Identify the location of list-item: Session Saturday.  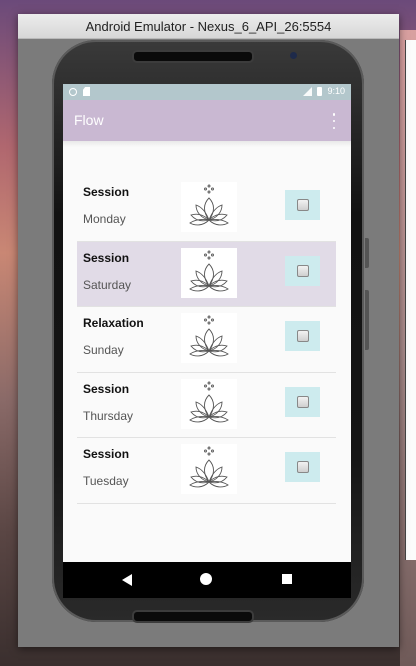
(206, 274).